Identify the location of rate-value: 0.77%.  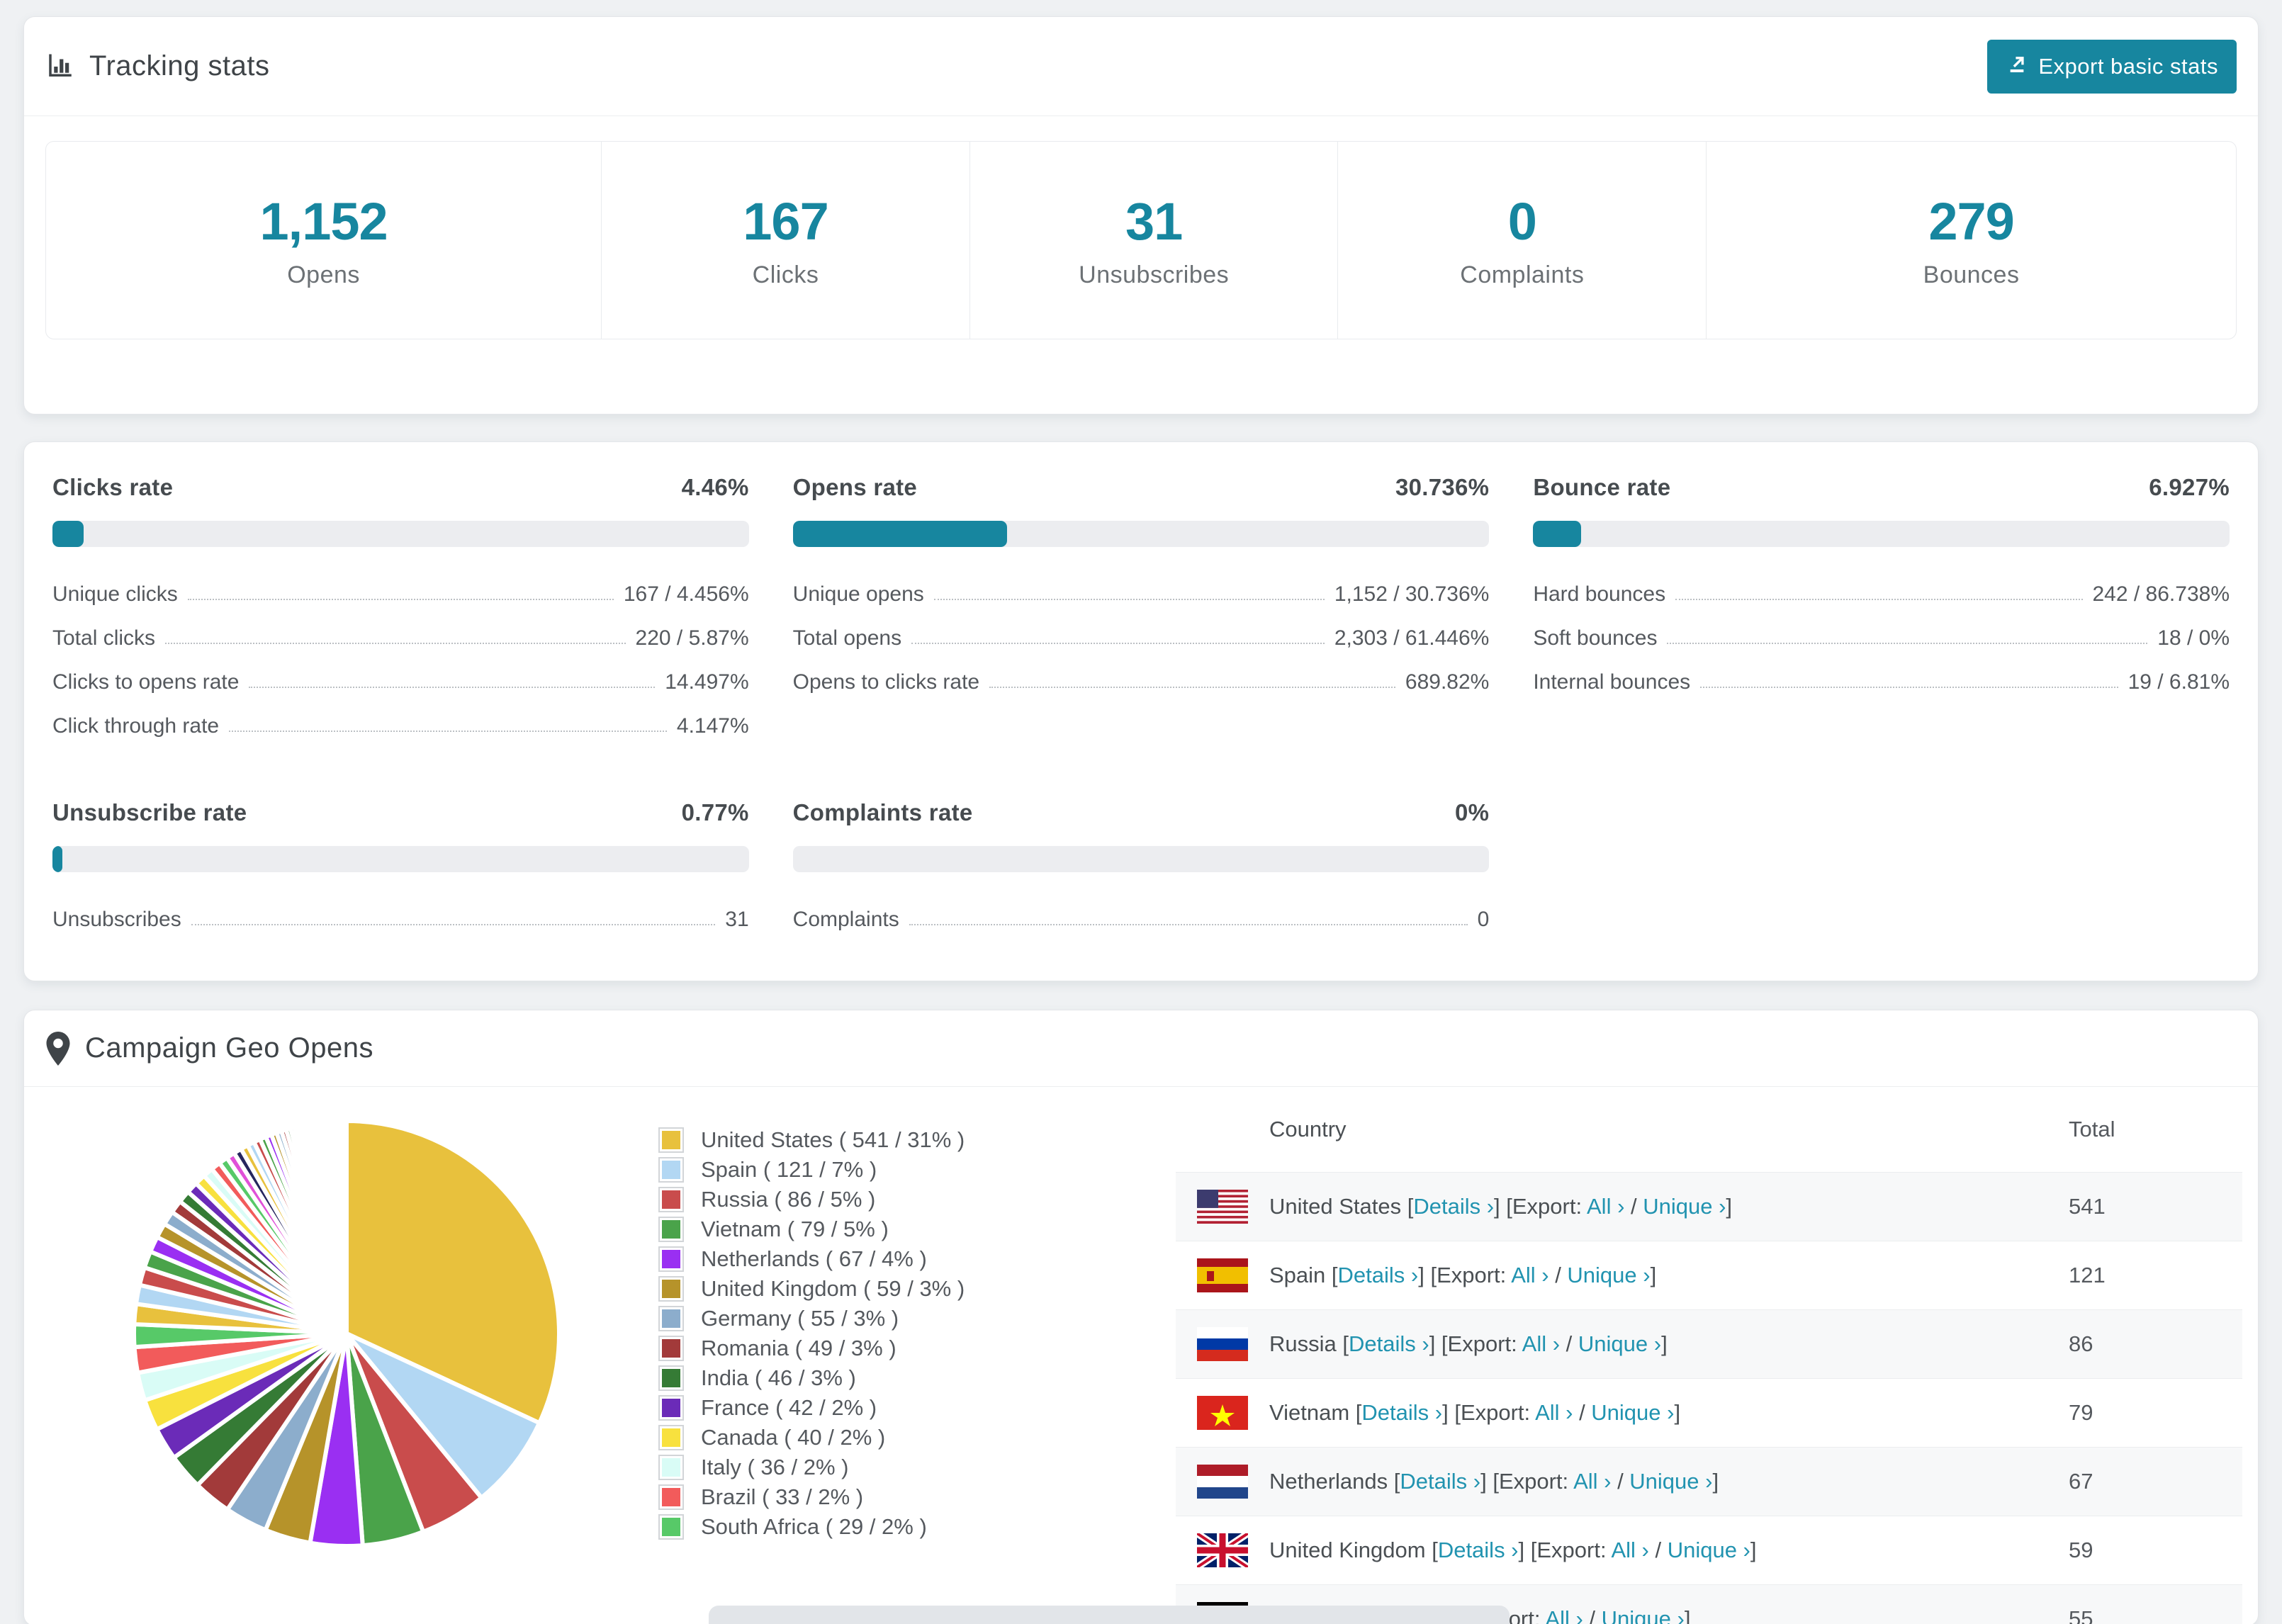
(715, 812).